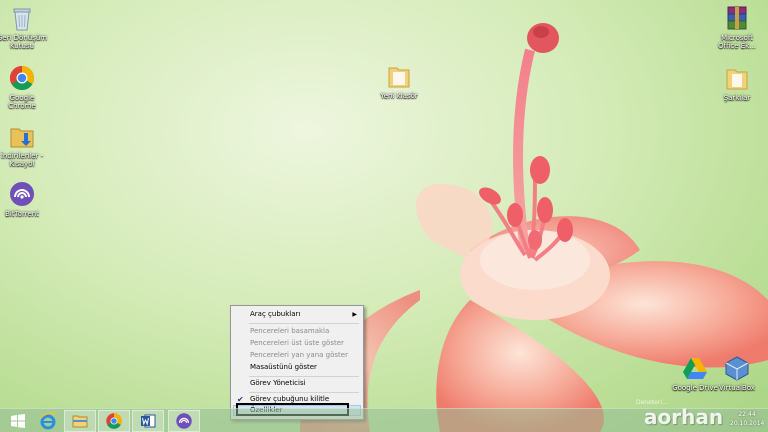 This screenshot has height=432, width=768. I want to click on windows-logo-icon, so click(18, 421).